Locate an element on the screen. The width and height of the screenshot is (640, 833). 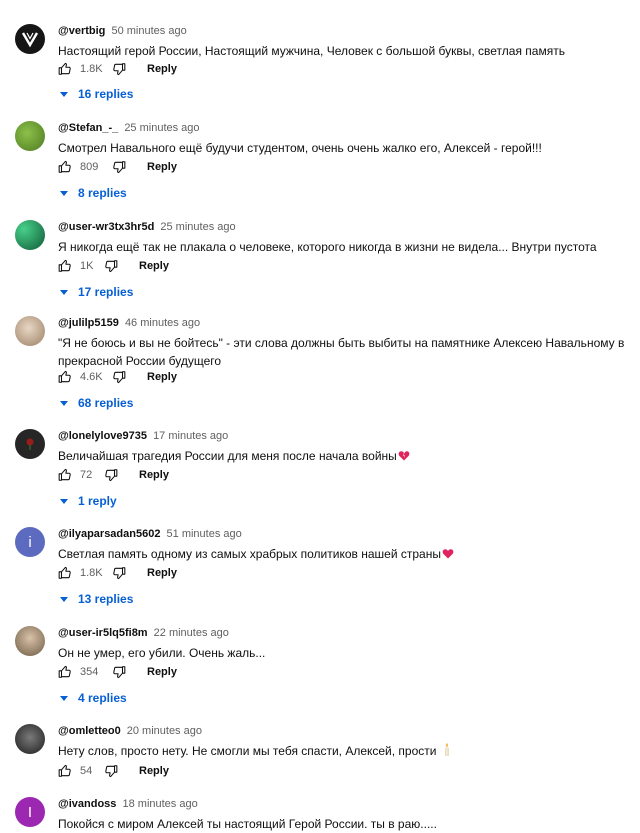
show-replies-button: 8 replies is located at coordinates (93, 193).